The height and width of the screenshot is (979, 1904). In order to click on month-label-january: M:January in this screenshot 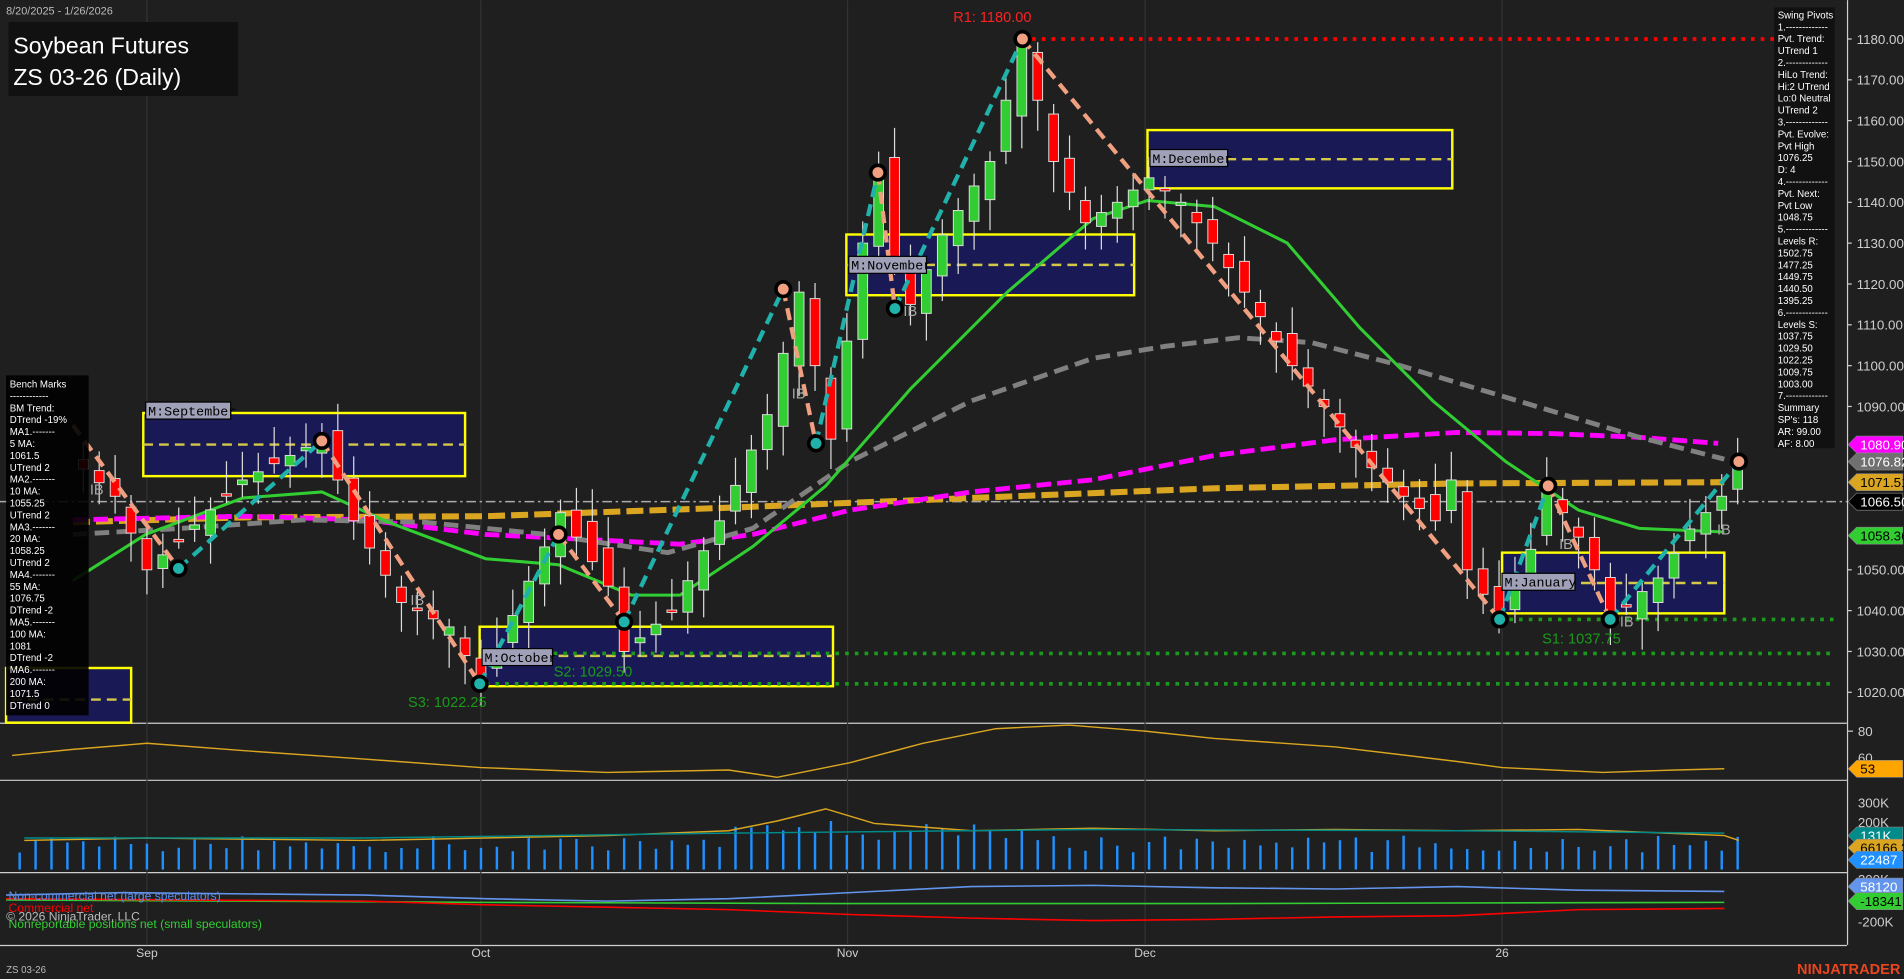, I will do `click(1541, 584)`.